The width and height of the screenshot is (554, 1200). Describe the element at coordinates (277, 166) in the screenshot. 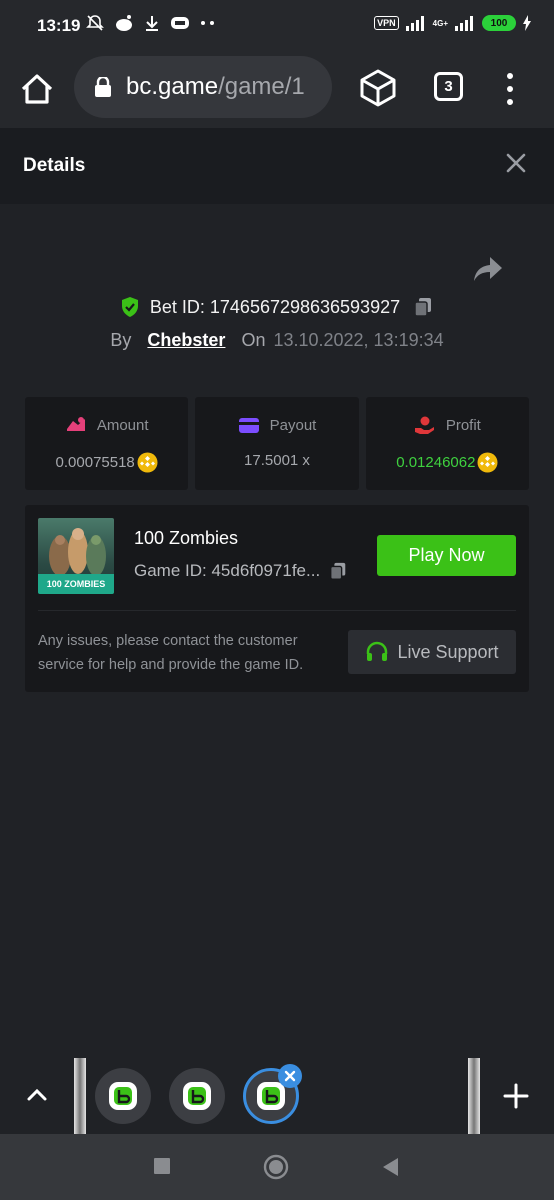

I see `details-header: Details` at that location.